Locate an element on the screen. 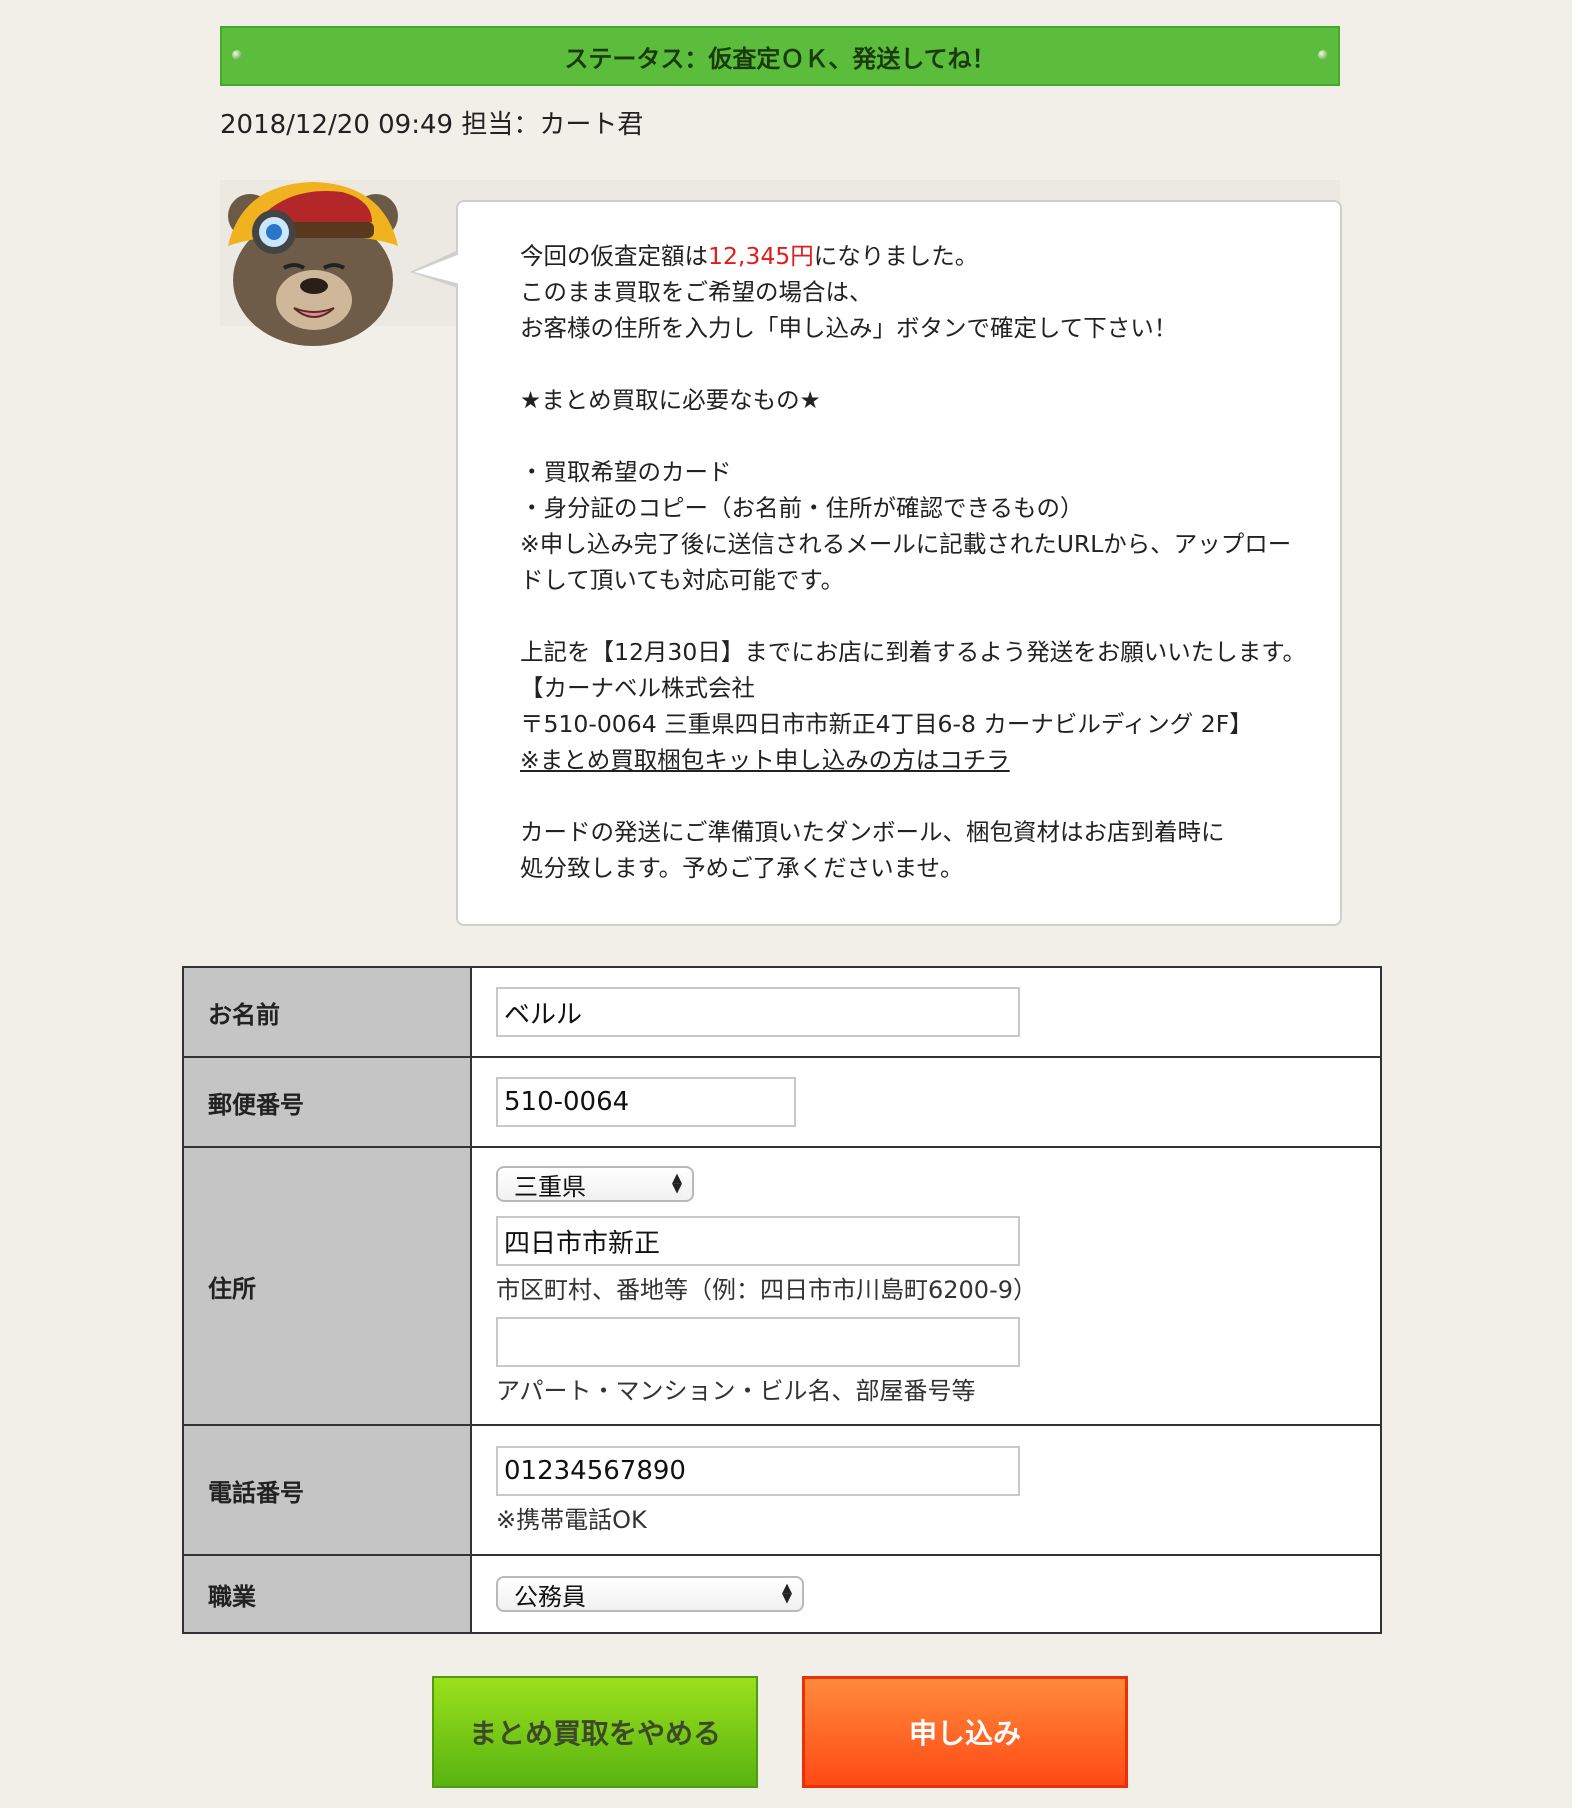 Image resolution: width=1572 pixels, height=1808 pixels. company-line: 【カーナベル株式会社 is located at coordinates (637, 688).